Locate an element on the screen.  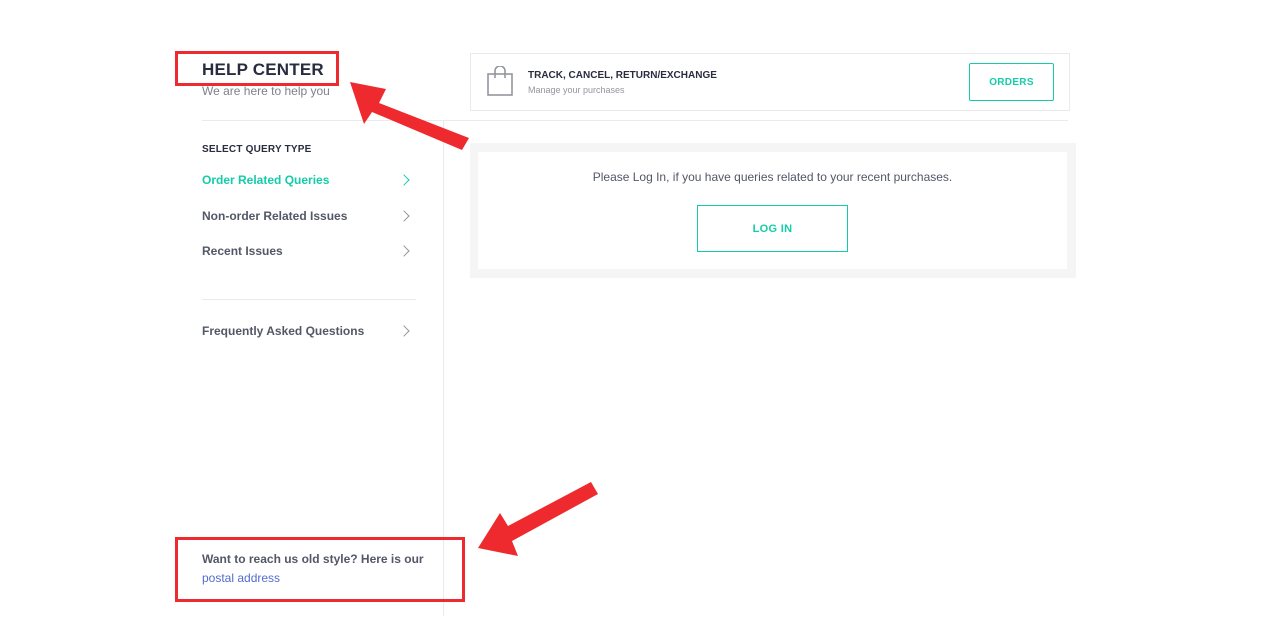
sidebar-item-order-related: Order Related Queries is located at coordinates (308, 180).